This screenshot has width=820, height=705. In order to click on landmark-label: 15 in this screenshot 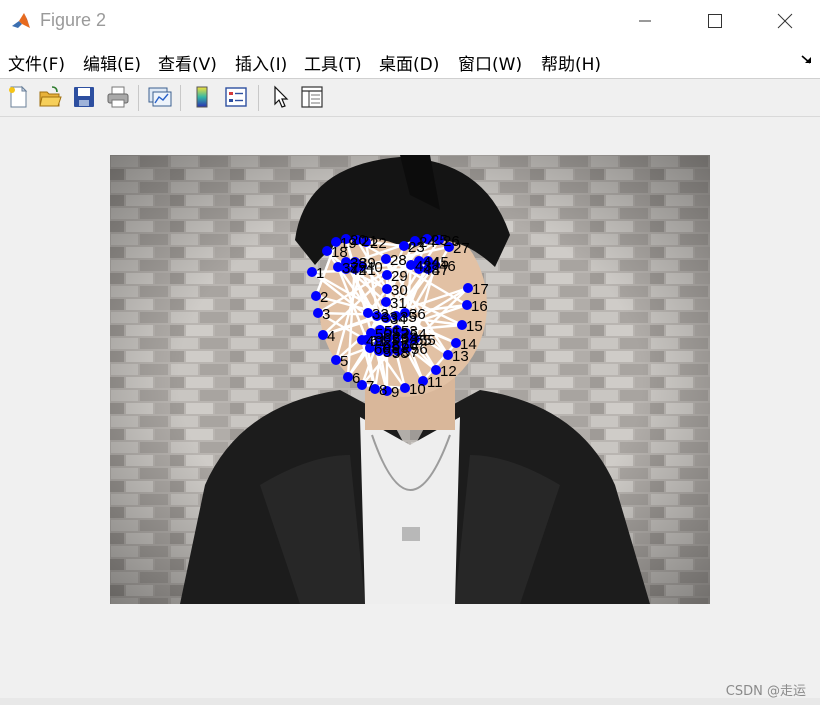, I will do `click(474, 326)`.